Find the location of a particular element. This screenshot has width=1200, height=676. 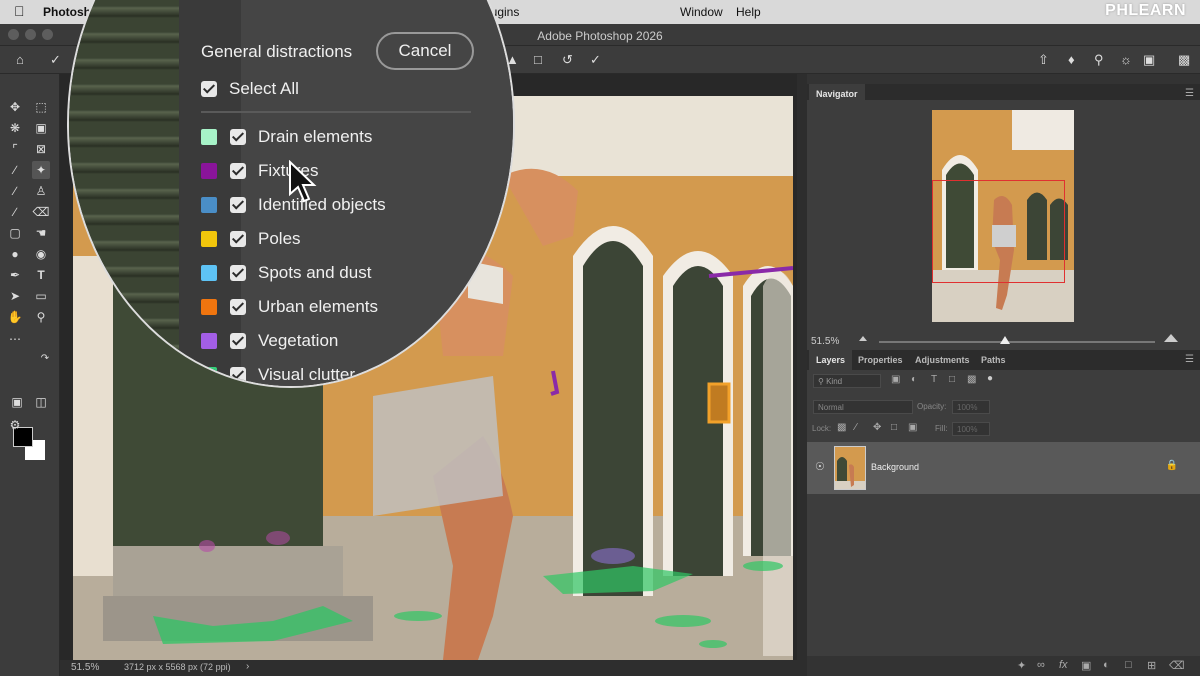

cancel-button: Cancel is located at coordinates (425, 51).